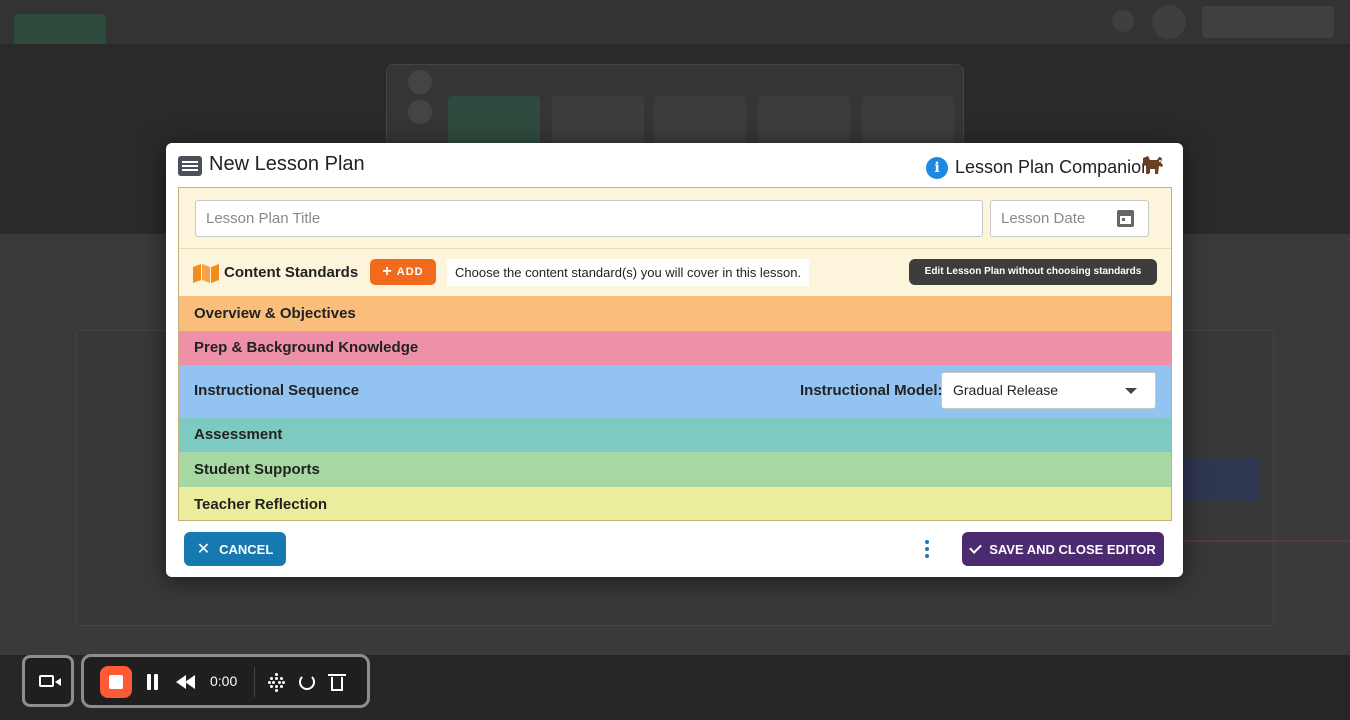 The width and height of the screenshot is (1350, 720). Describe the element at coordinates (291, 272) in the screenshot. I see `content-standards-label: Content Standards` at that location.